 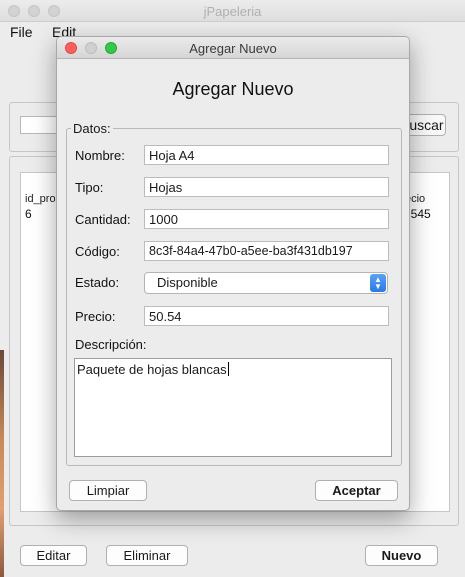 What do you see at coordinates (356, 490) in the screenshot?
I see `accept-button: Aceptar` at bounding box center [356, 490].